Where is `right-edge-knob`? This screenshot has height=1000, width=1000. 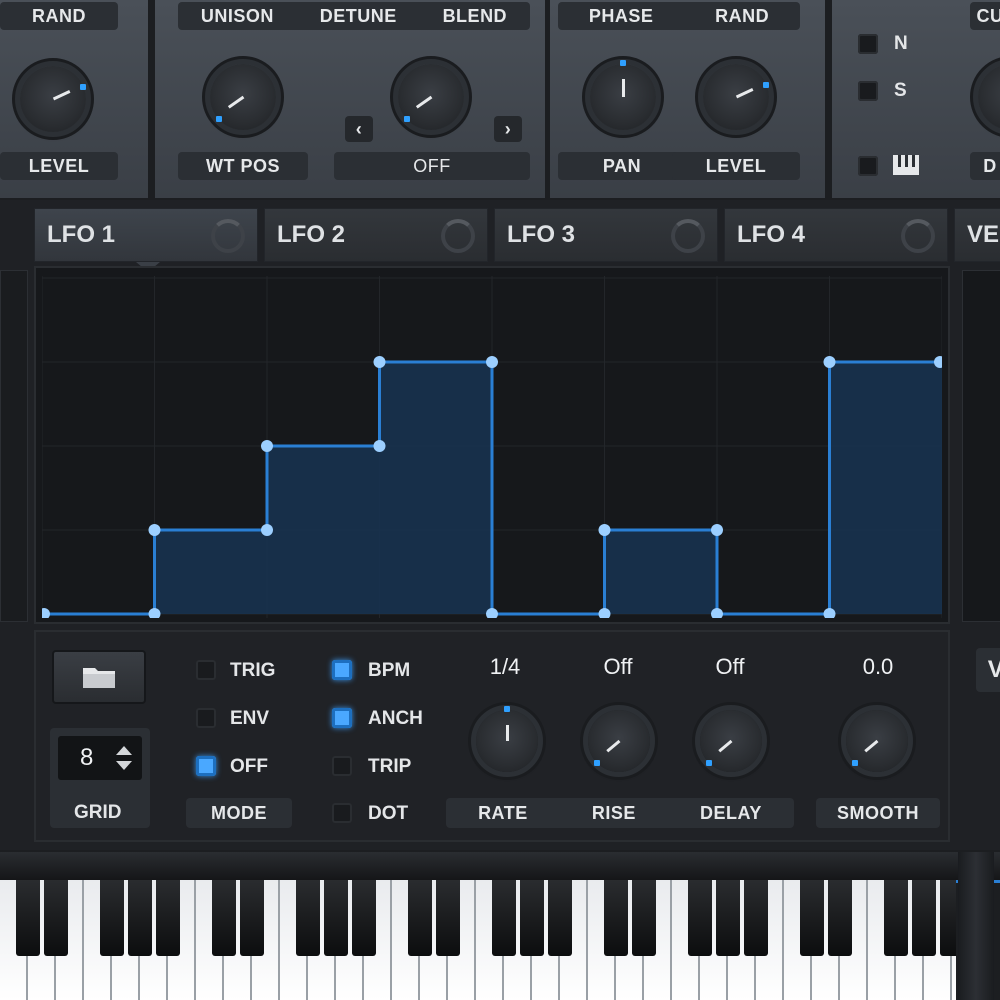
right-edge-knob is located at coordinates (985, 97).